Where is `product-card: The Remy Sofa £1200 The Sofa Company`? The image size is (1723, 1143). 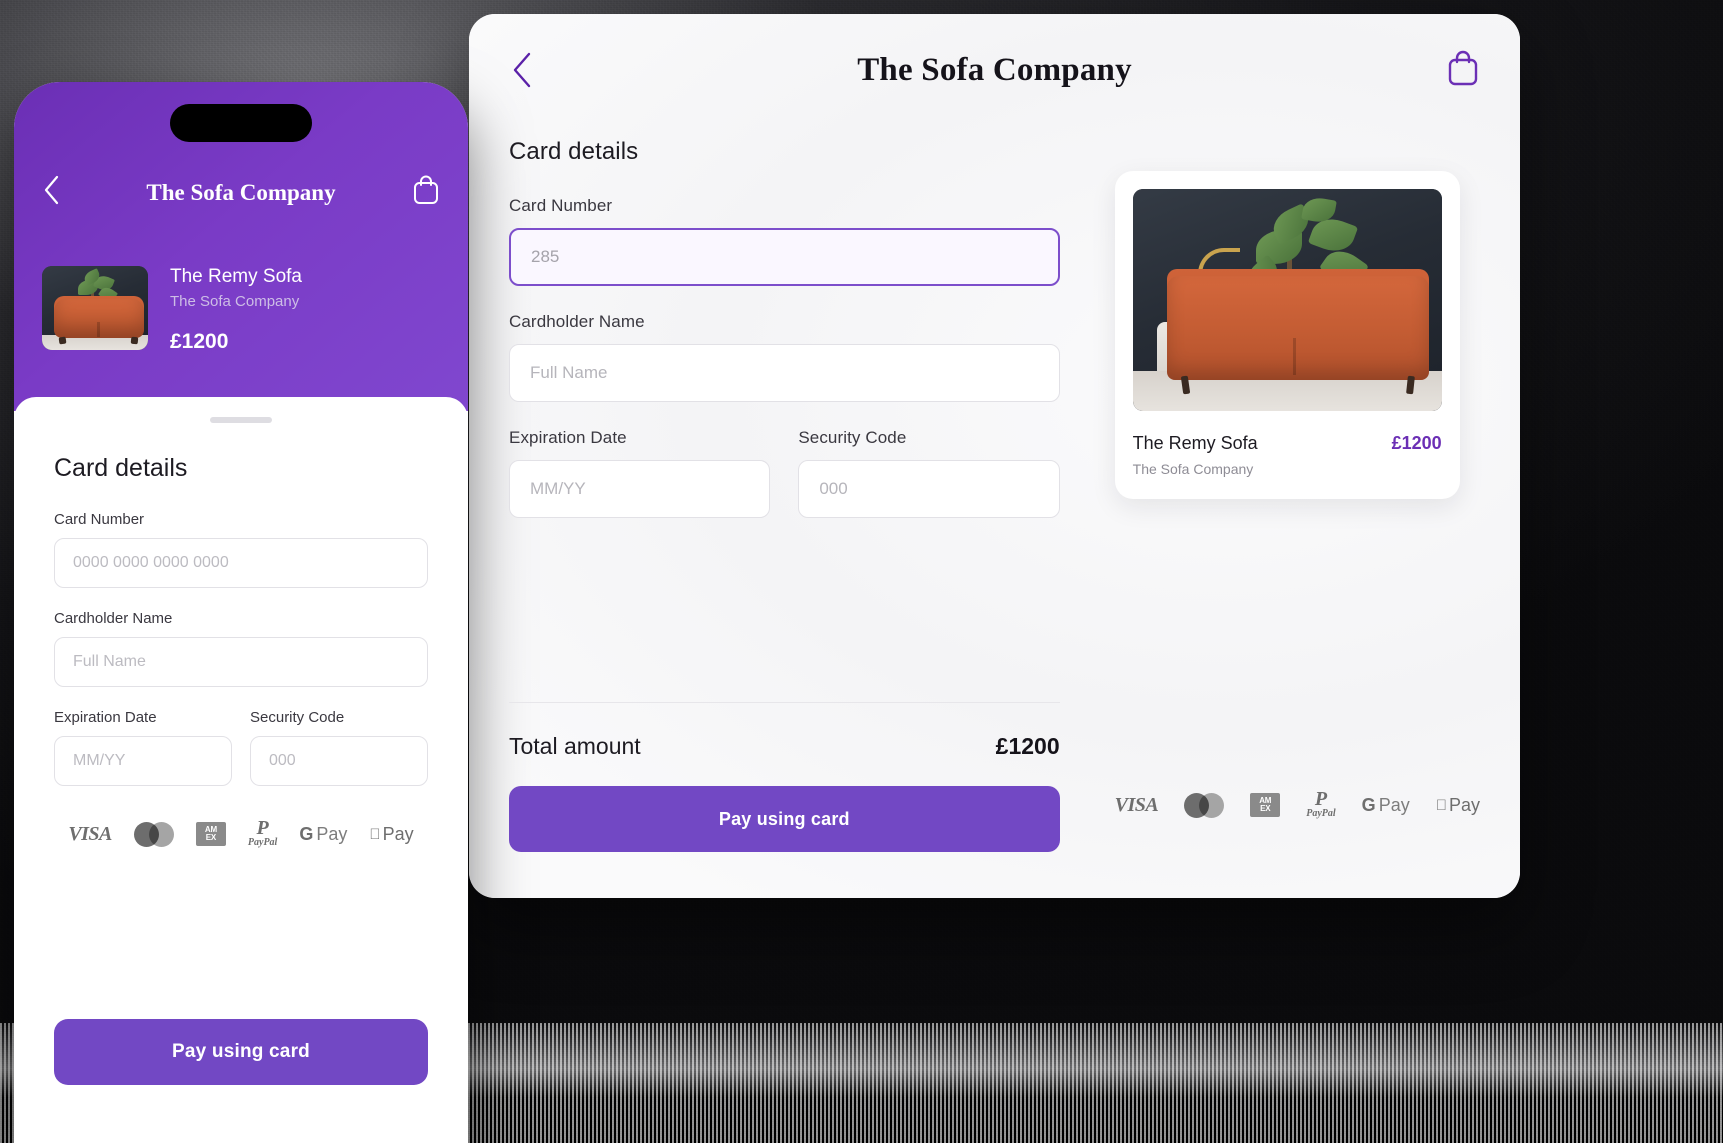 product-card: The Remy Sofa £1200 The Sofa Company is located at coordinates (1287, 335).